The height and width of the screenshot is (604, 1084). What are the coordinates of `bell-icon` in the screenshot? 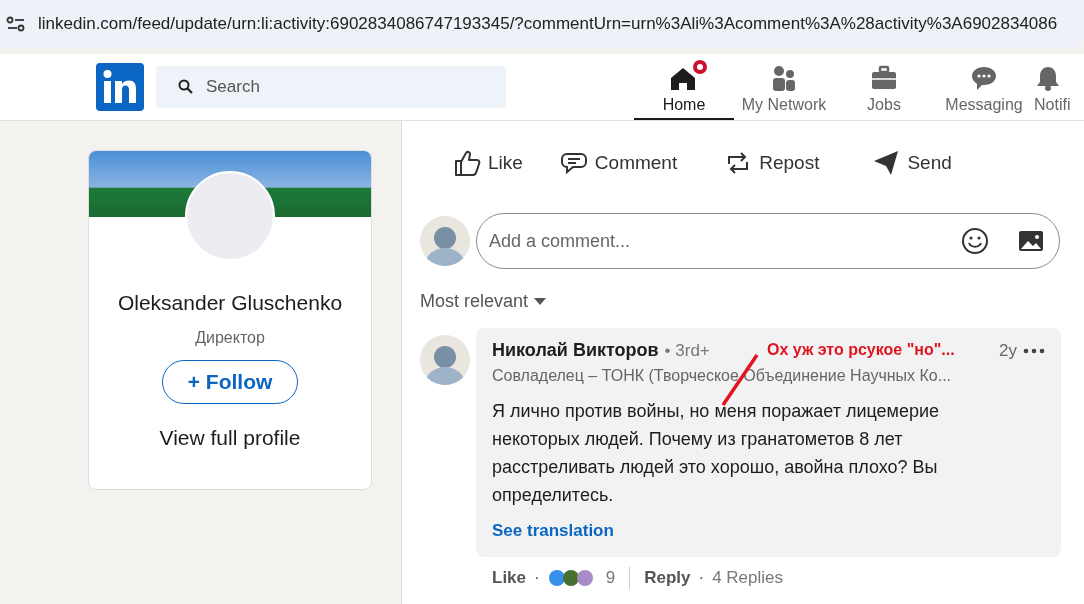 It's located at (1048, 78).